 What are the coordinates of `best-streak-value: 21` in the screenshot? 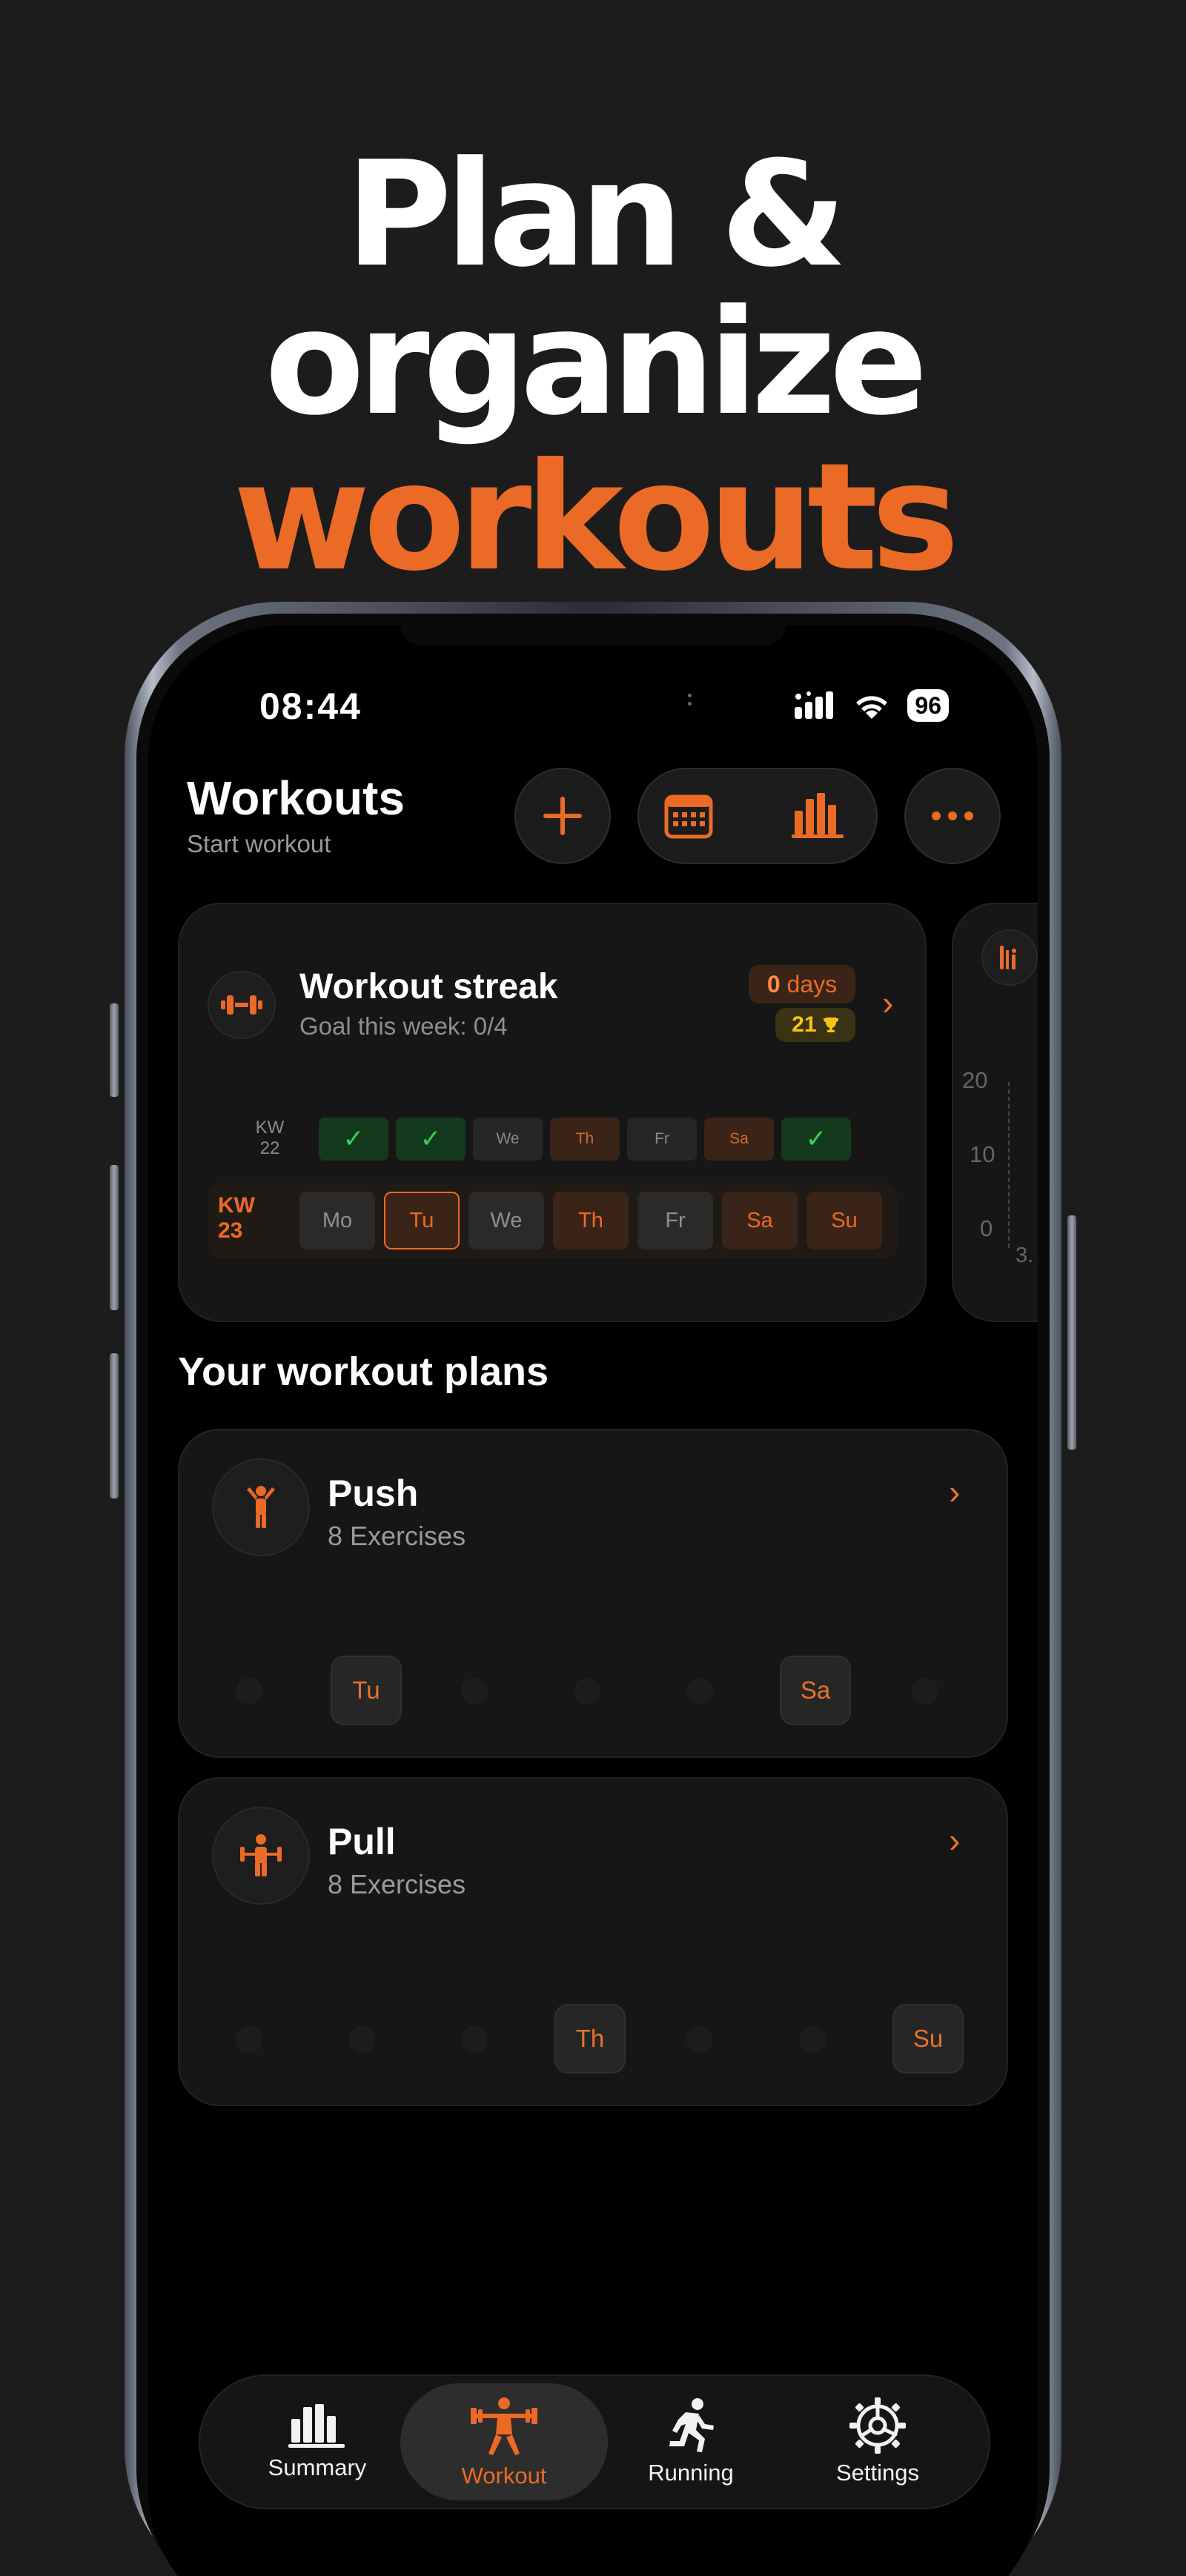 It's located at (804, 1024).